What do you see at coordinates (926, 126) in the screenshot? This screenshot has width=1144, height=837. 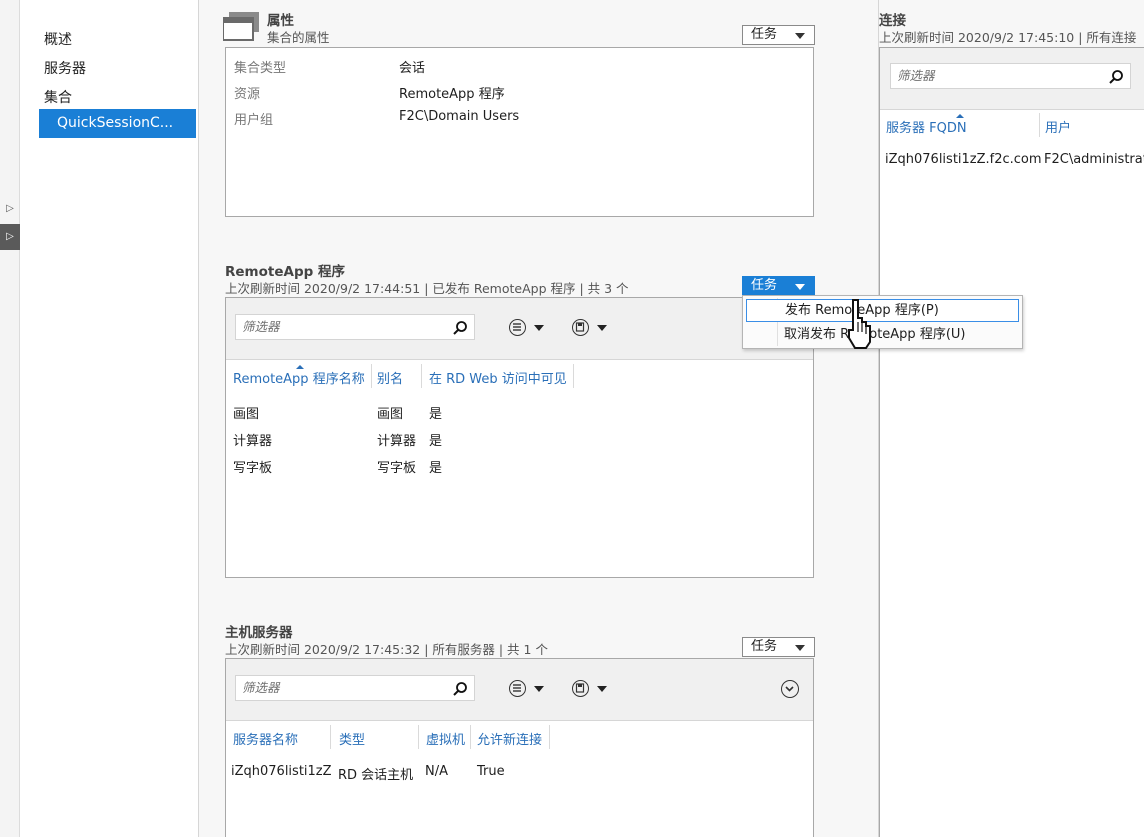 I see `column-header-server-fqdn: 服务器 FQDN` at bounding box center [926, 126].